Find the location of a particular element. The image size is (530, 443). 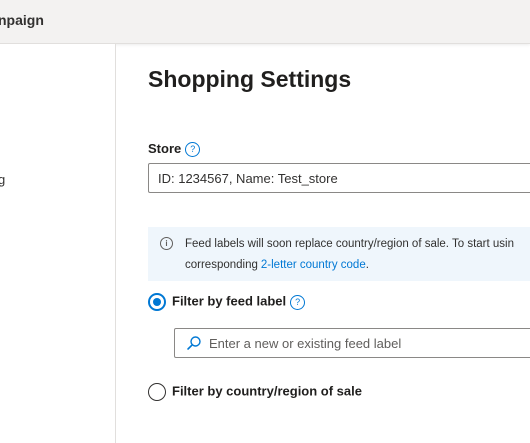

filter-feed-label-text: Filter by feed label is located at coordinates (229, 301).